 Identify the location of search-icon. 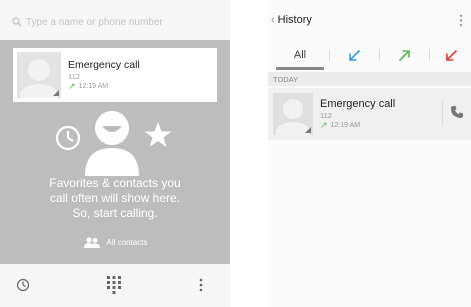
(17, 22).